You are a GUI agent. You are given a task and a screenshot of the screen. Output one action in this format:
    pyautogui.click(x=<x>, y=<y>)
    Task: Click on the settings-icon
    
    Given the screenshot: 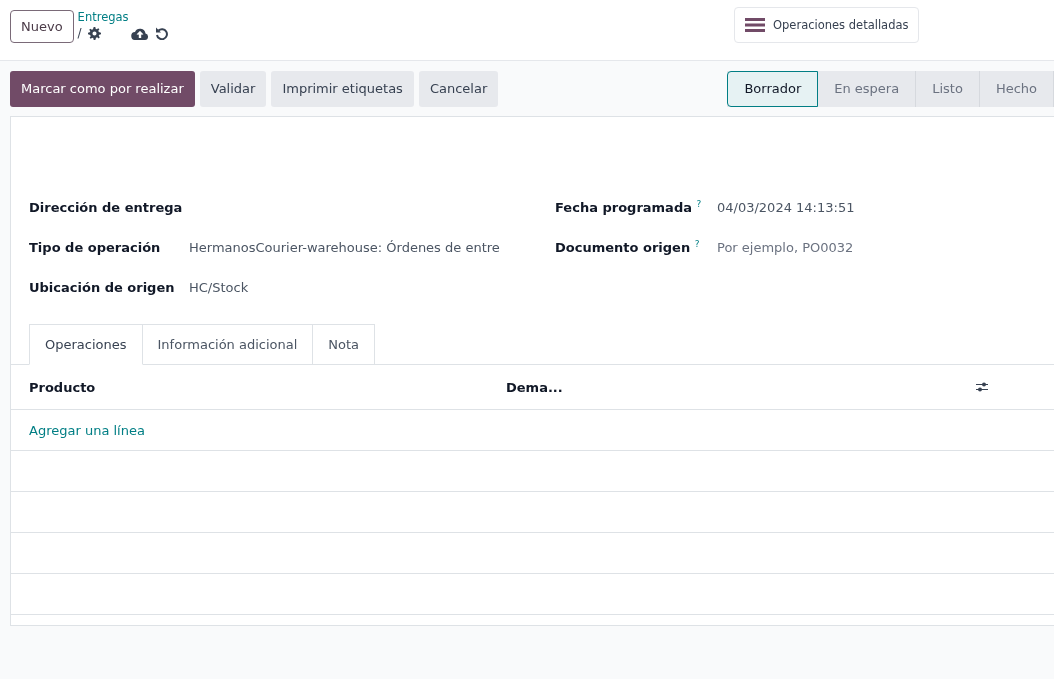 What is the action you would take?
    pyautogui.click(x=94, y=33)
    